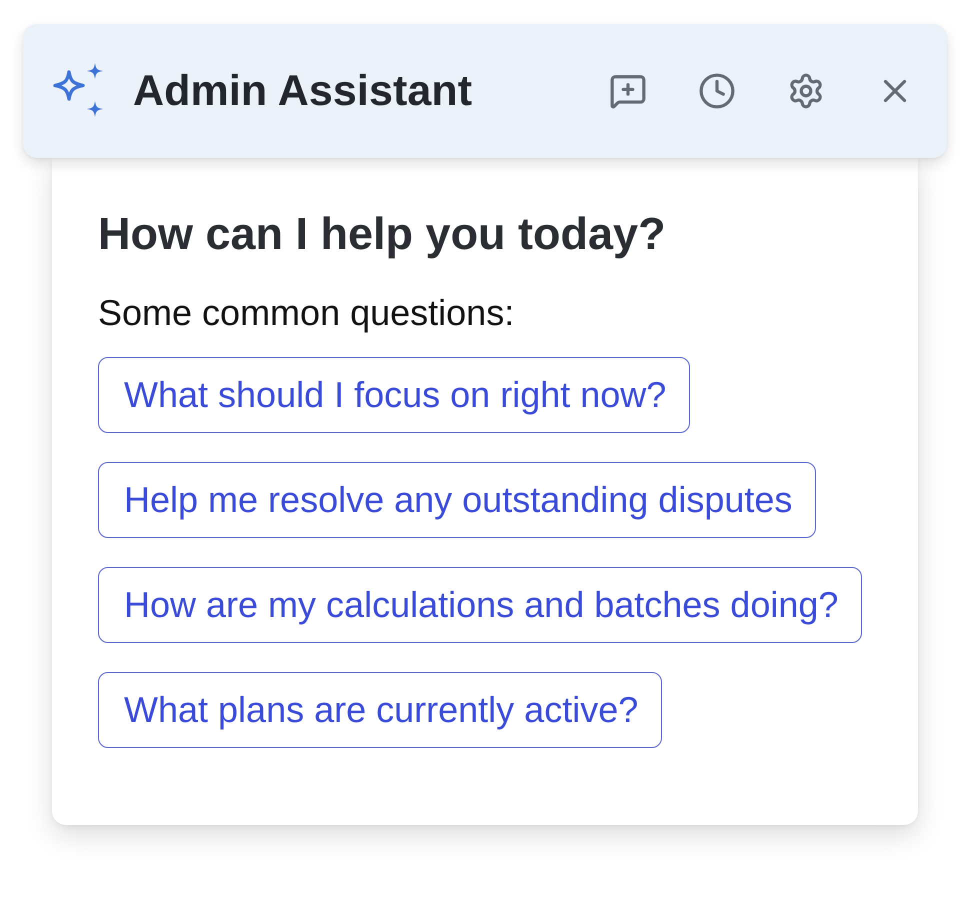  What do you see at coordinates (394, 395) in the screenshot?
I see `suggestion-button: What should I focus on right now?` at bounding box center [394, 395].